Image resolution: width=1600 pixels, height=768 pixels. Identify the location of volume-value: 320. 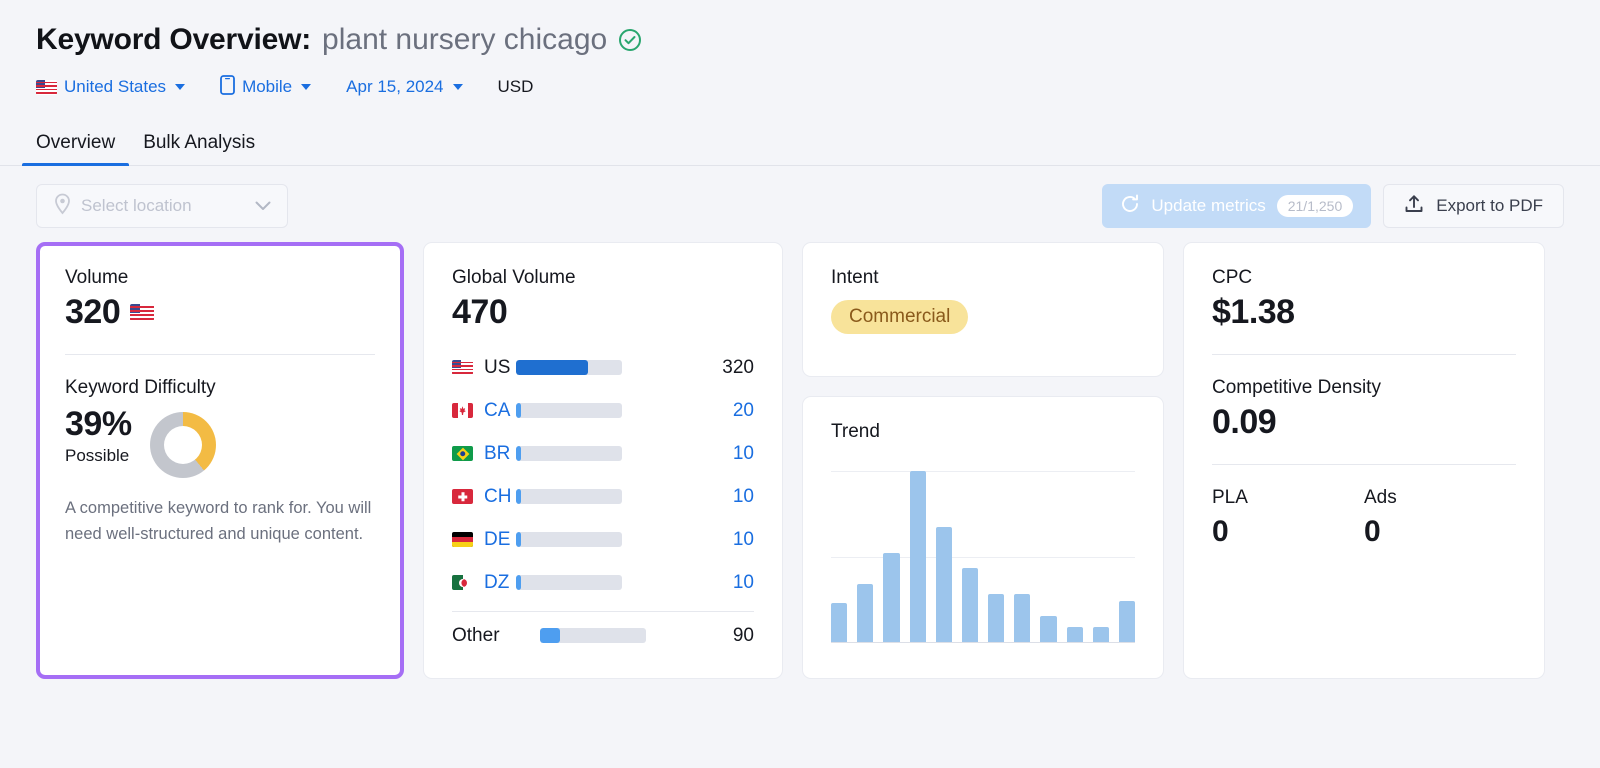
(93, 312).